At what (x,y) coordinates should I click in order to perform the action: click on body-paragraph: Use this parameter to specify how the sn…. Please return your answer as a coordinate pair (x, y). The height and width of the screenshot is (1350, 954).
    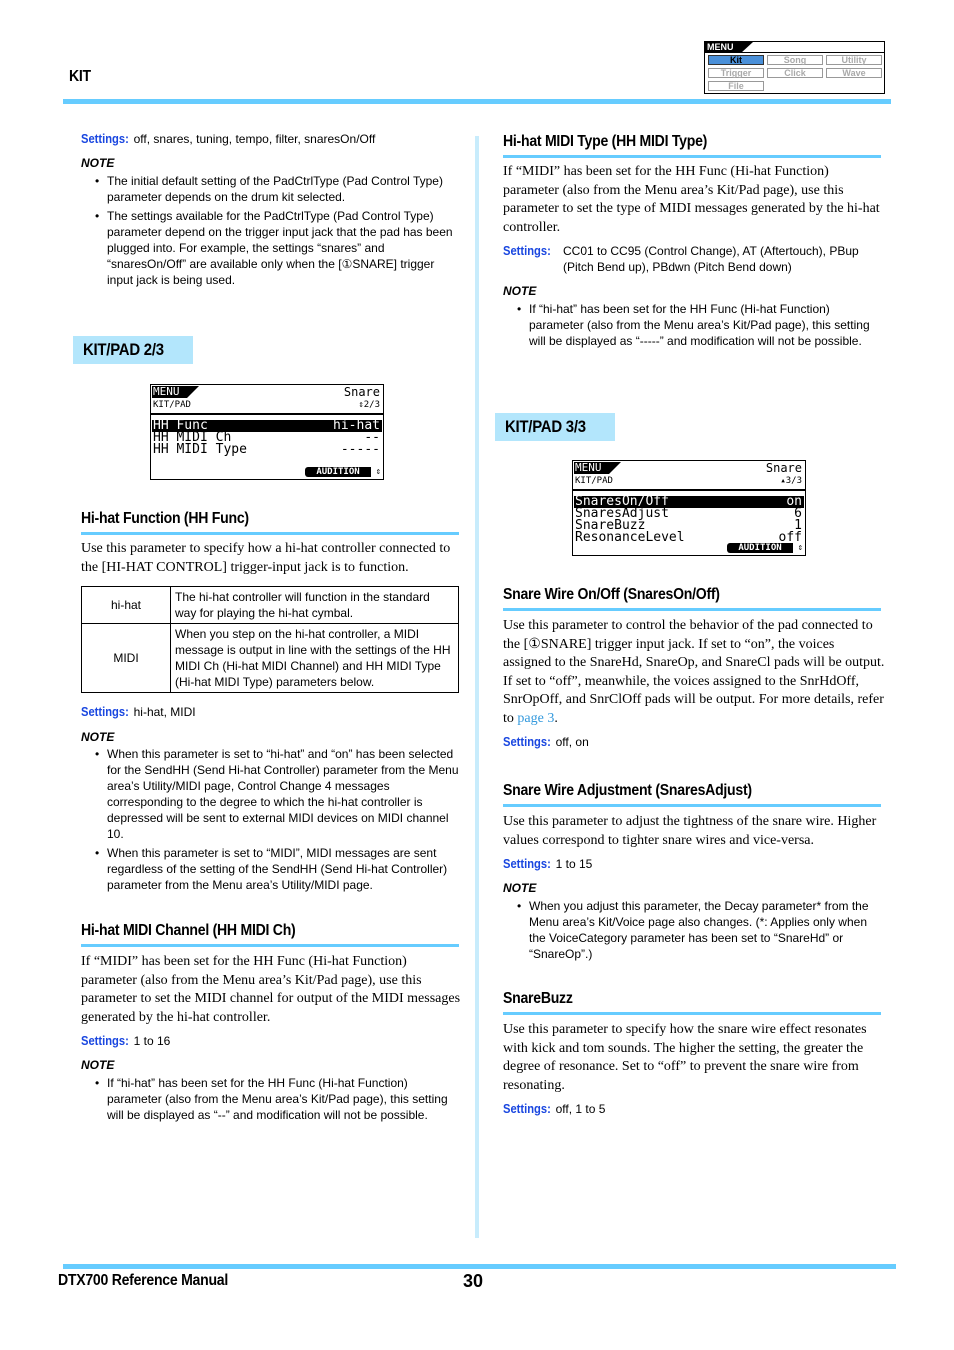
    Looking at the image, I should click on (685, 1057).